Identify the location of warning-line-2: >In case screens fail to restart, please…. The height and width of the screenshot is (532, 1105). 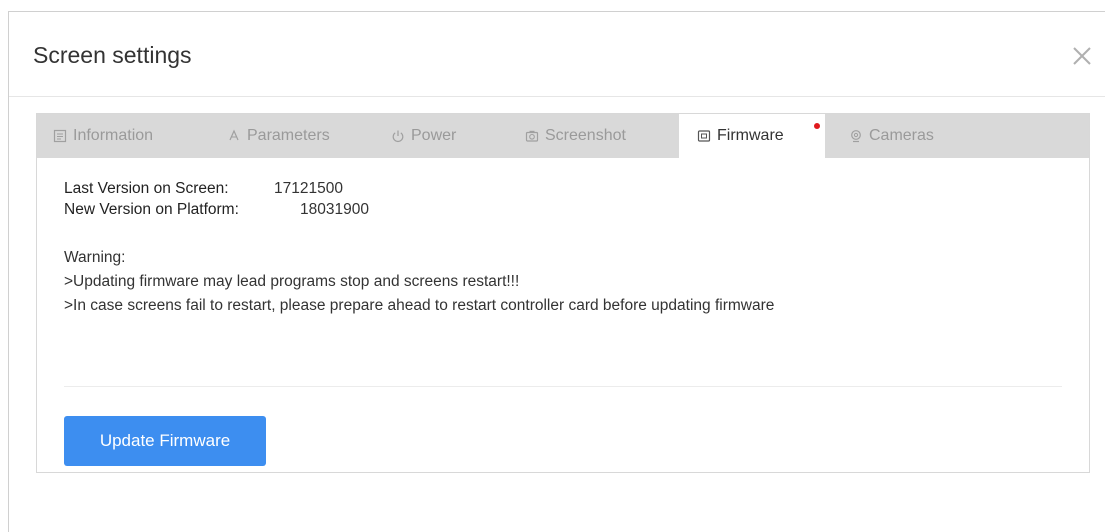
(419, 305).